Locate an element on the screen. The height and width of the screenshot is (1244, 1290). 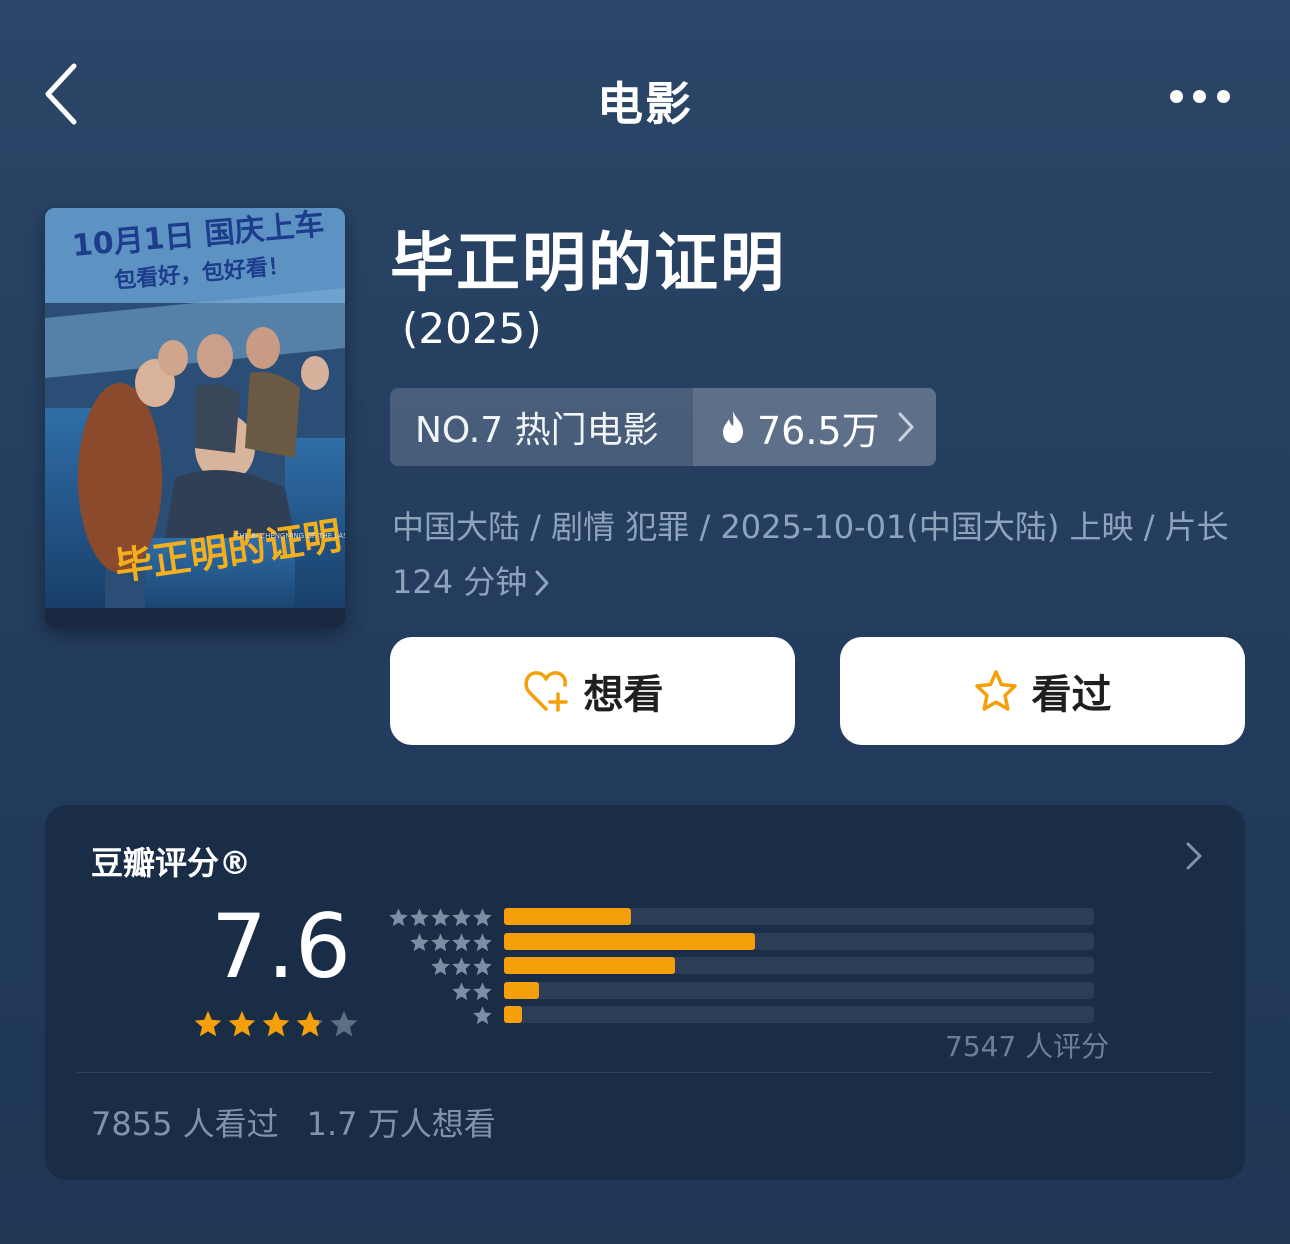
score-stars is located at coordinates (278, 1024).